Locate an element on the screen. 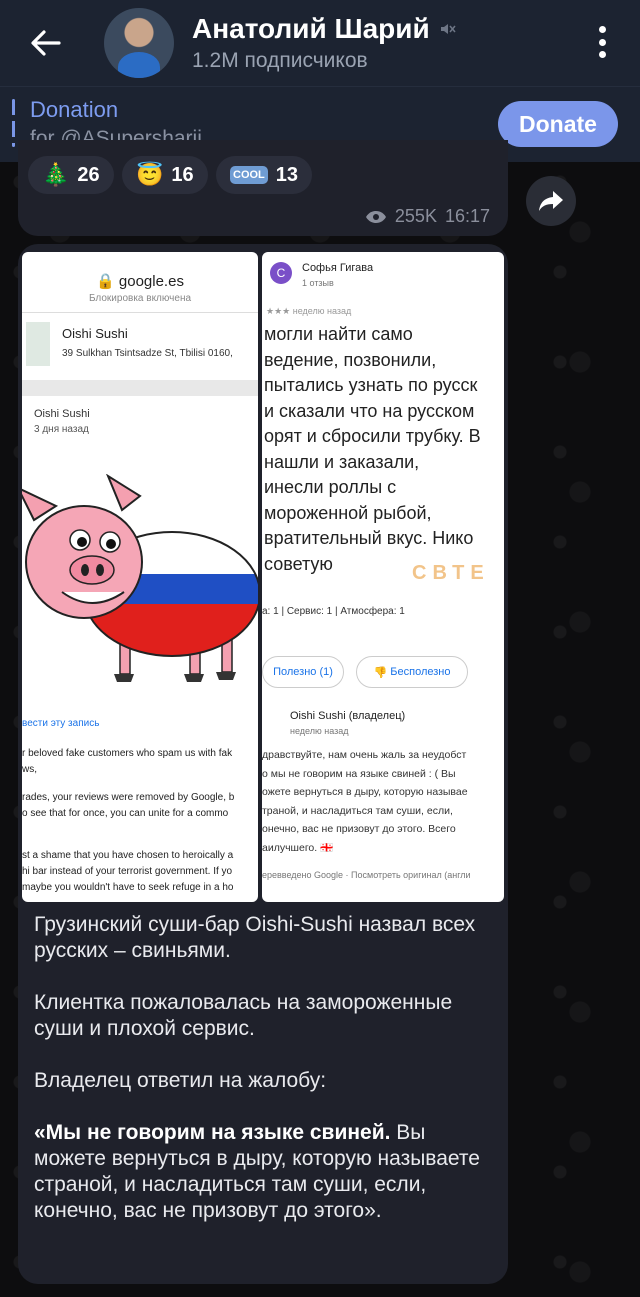 This screenshot has width=640, height=1297. star-icon: ★★★ is located at coordinates (278, 311).